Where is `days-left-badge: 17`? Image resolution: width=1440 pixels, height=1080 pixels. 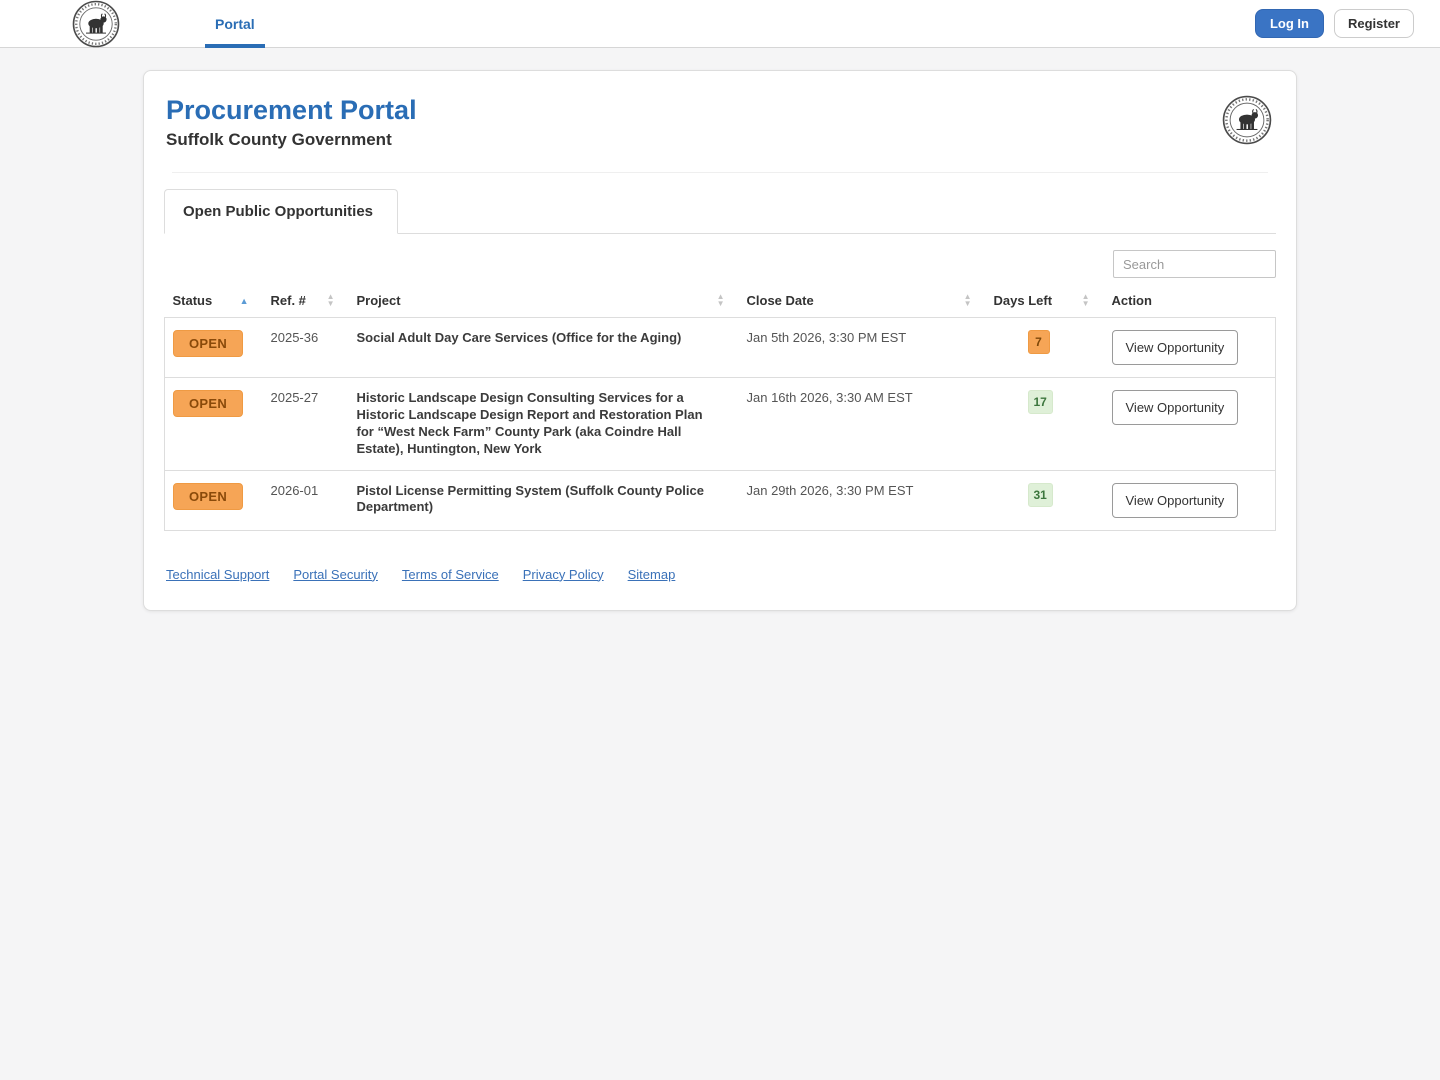
days-left-badge: 17 is located at coordinates (1040, 402).